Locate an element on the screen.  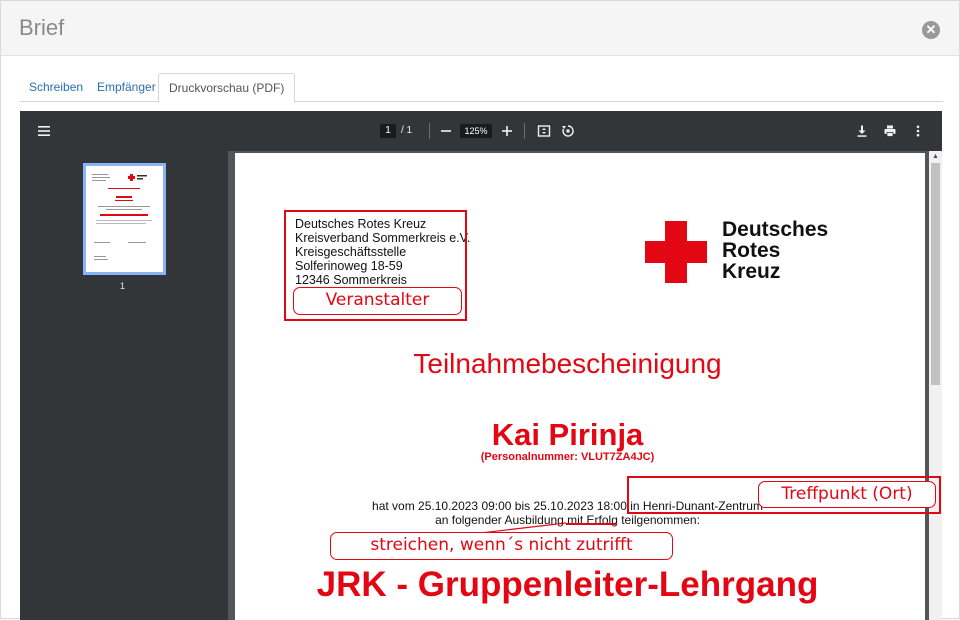
thumbnail-preview is located at coordinates (122, 217).